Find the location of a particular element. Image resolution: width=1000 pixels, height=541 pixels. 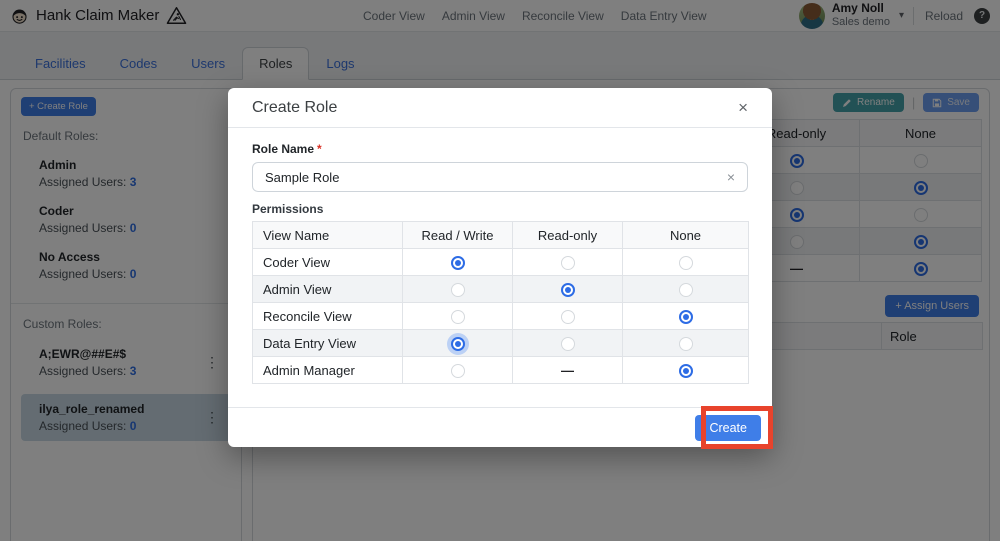

view-name-cell: Admin Manager is located at coordinates (327, 370).